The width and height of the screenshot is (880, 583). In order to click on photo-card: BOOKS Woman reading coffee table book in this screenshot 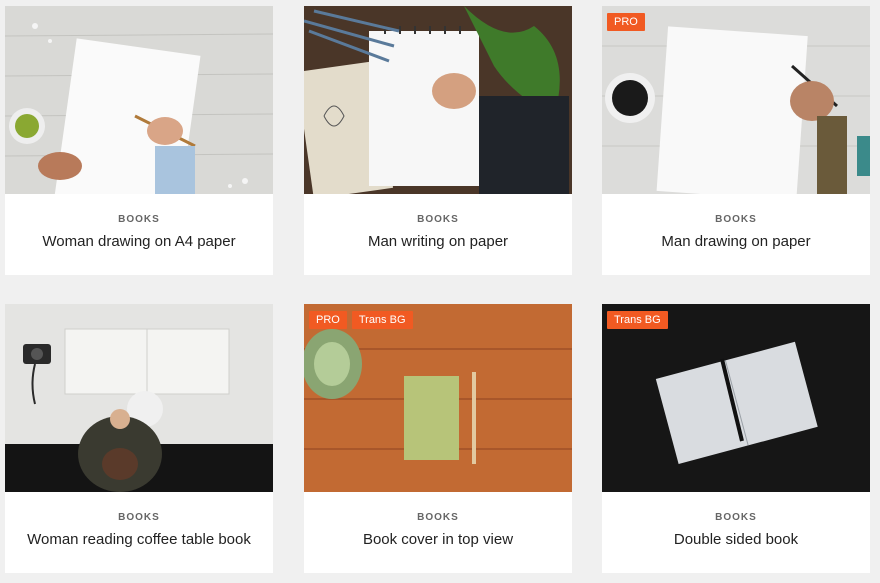, I will do `click(139, 438)`.